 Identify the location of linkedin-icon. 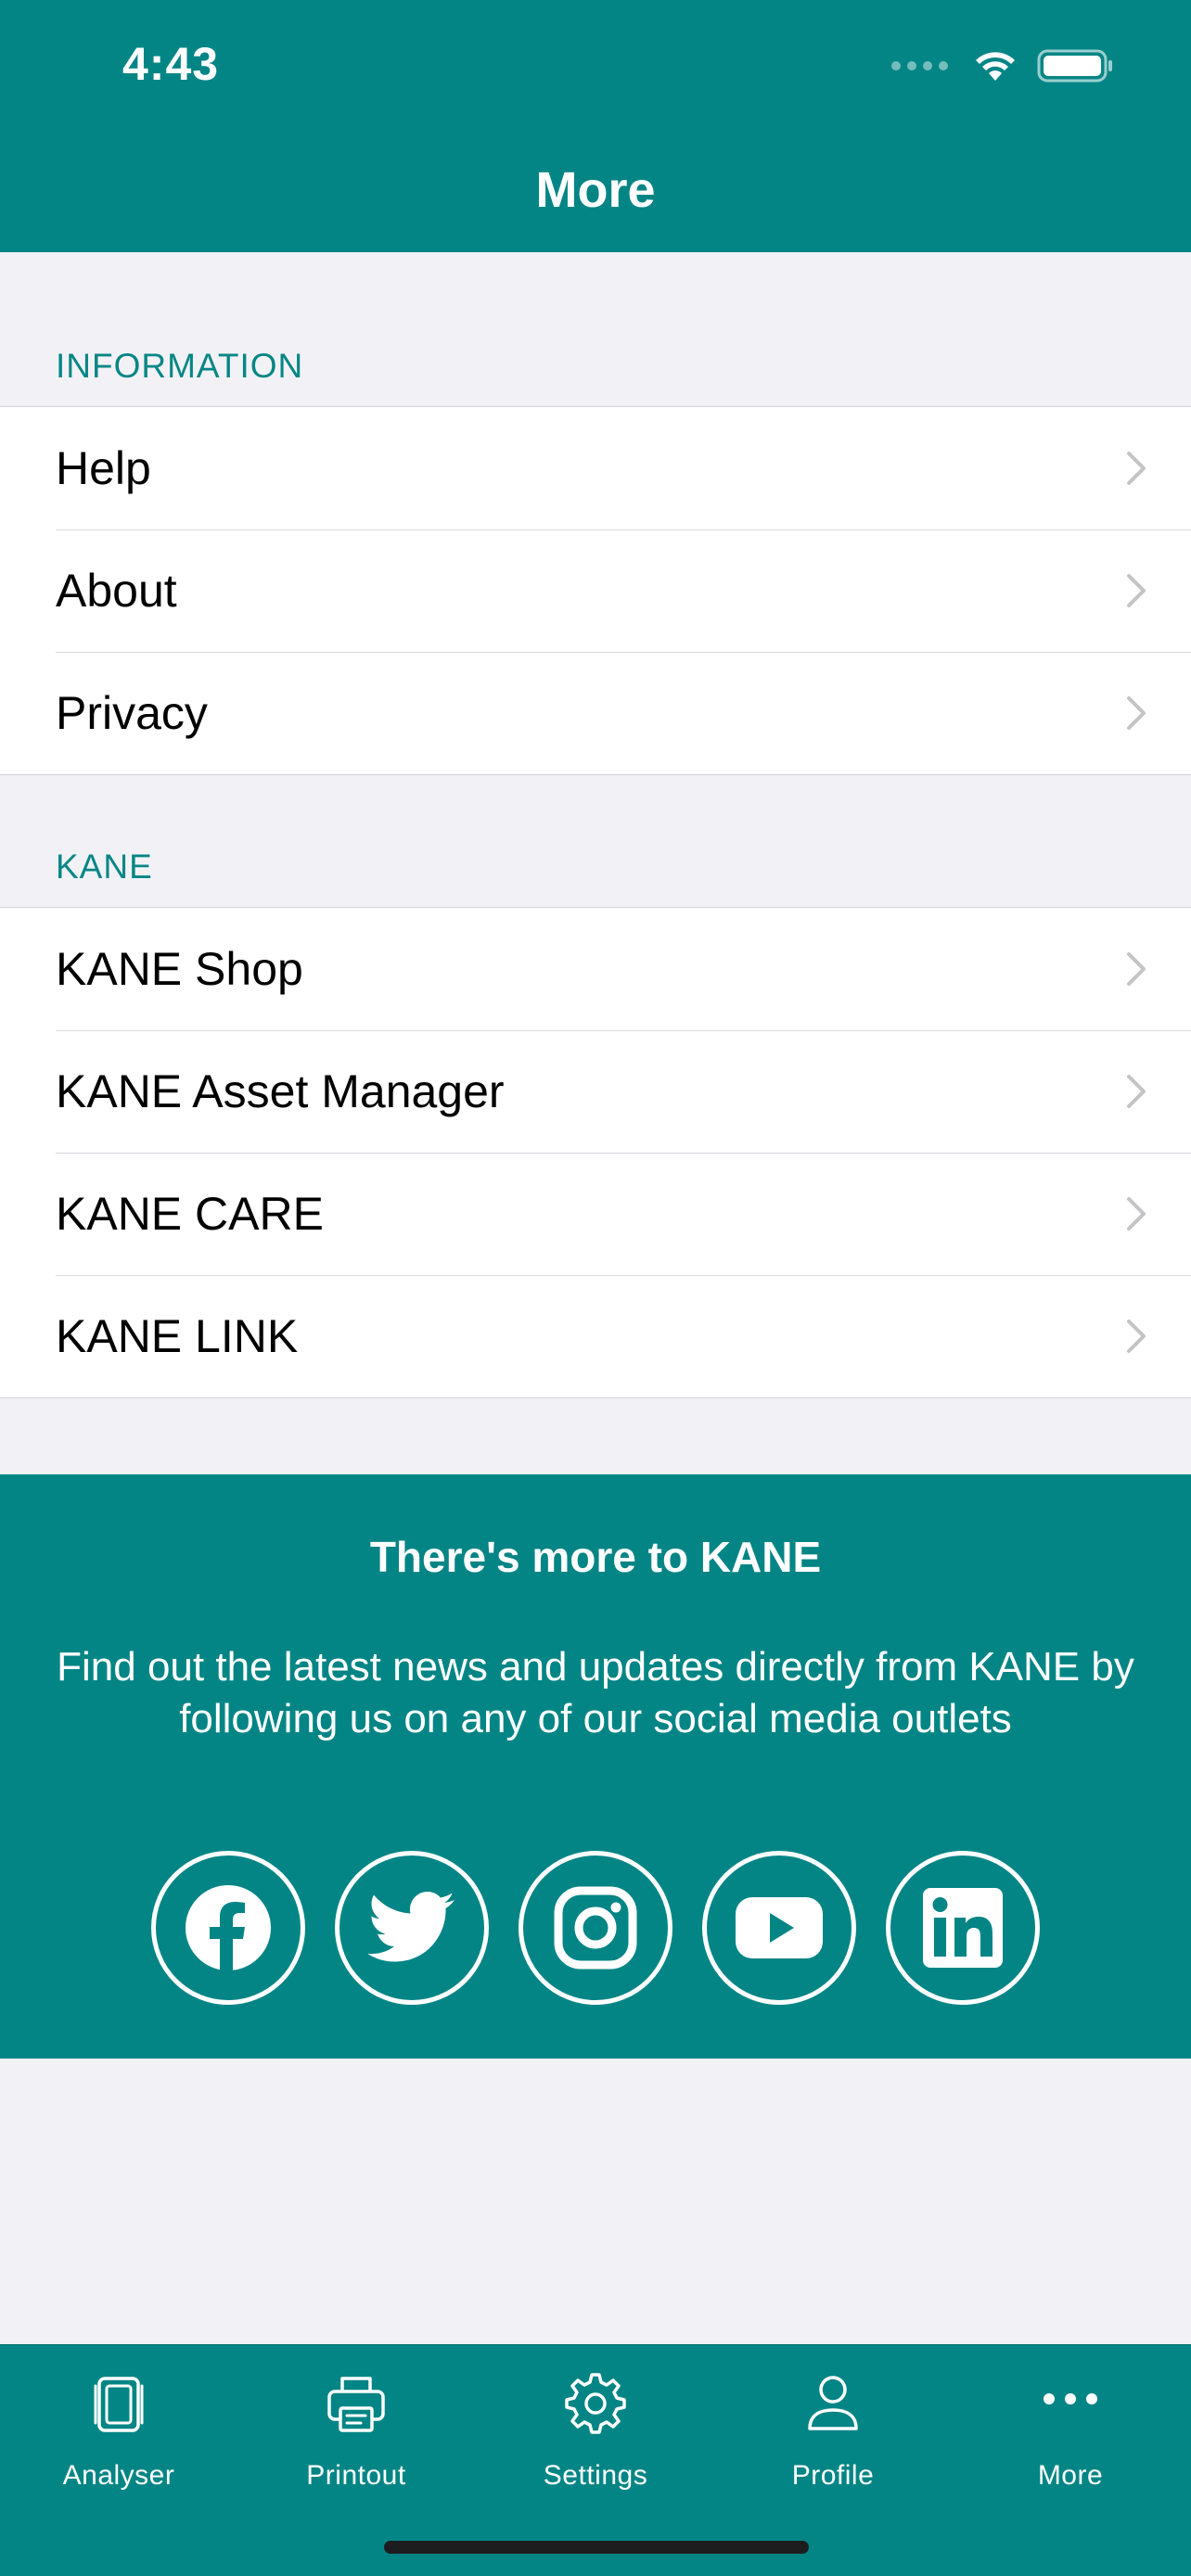
(963, 1928).